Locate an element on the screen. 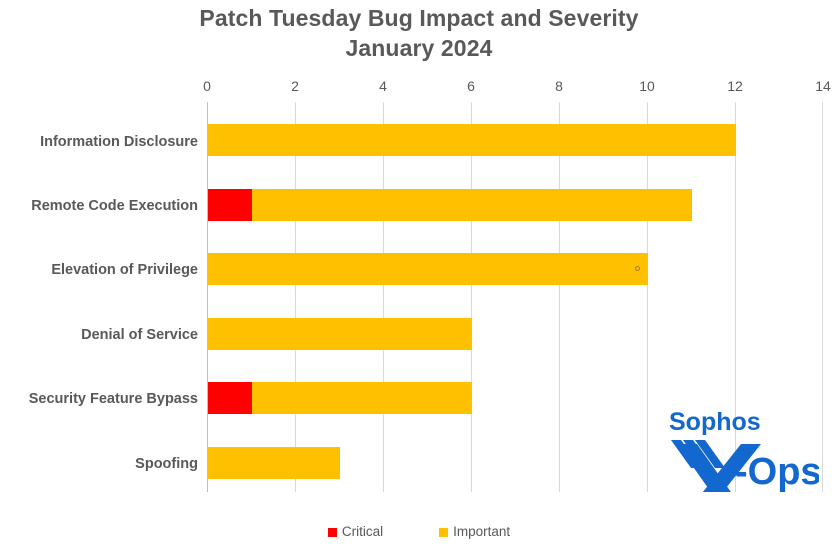 The width and height of the screenshot is (838, 546). x-tick-label-14: 14 is located at coordinates (823, 86).